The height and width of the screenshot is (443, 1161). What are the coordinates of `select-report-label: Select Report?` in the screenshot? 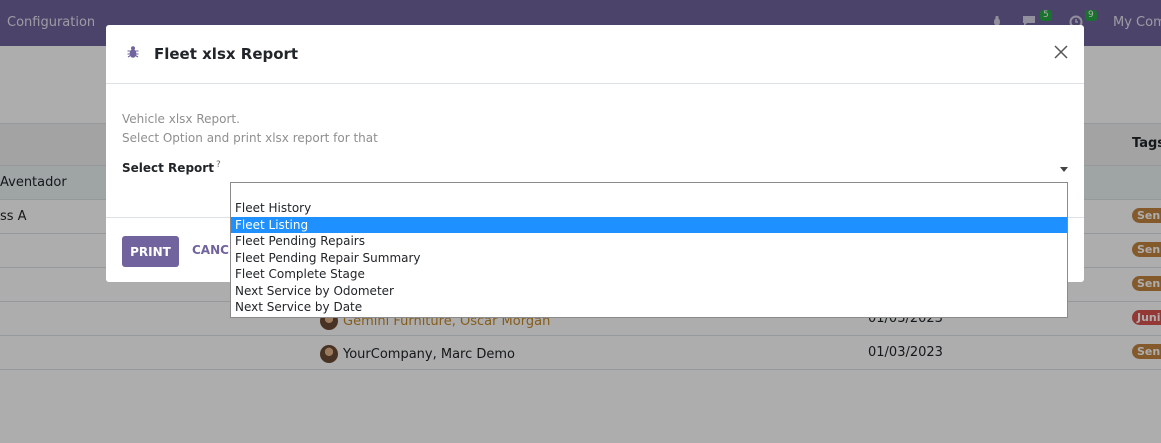 It's located at (171, 167).